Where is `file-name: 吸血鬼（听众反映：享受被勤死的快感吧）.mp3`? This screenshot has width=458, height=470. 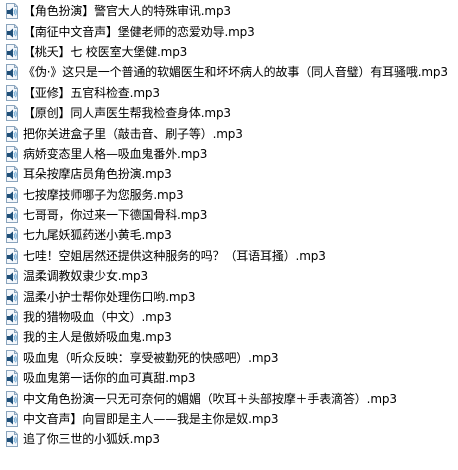
file-name: 吸血鬼（听众反映：享受被勤死的快感吧）.mp3 is located at coordinates (151, 357).